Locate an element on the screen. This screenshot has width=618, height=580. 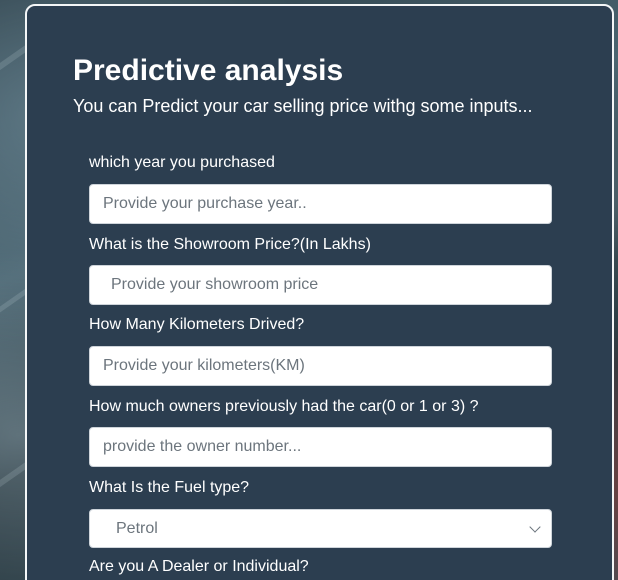
showroom-price-input is located at coordinates (320, 285).